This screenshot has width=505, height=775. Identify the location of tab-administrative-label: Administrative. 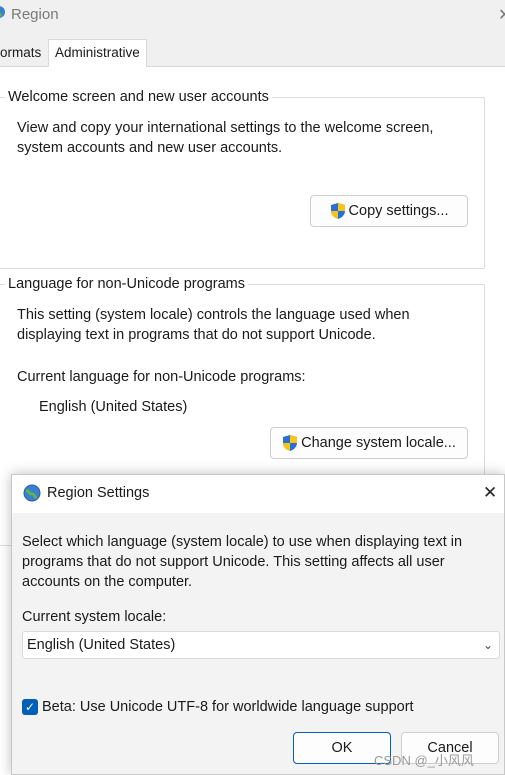
(97, 52).